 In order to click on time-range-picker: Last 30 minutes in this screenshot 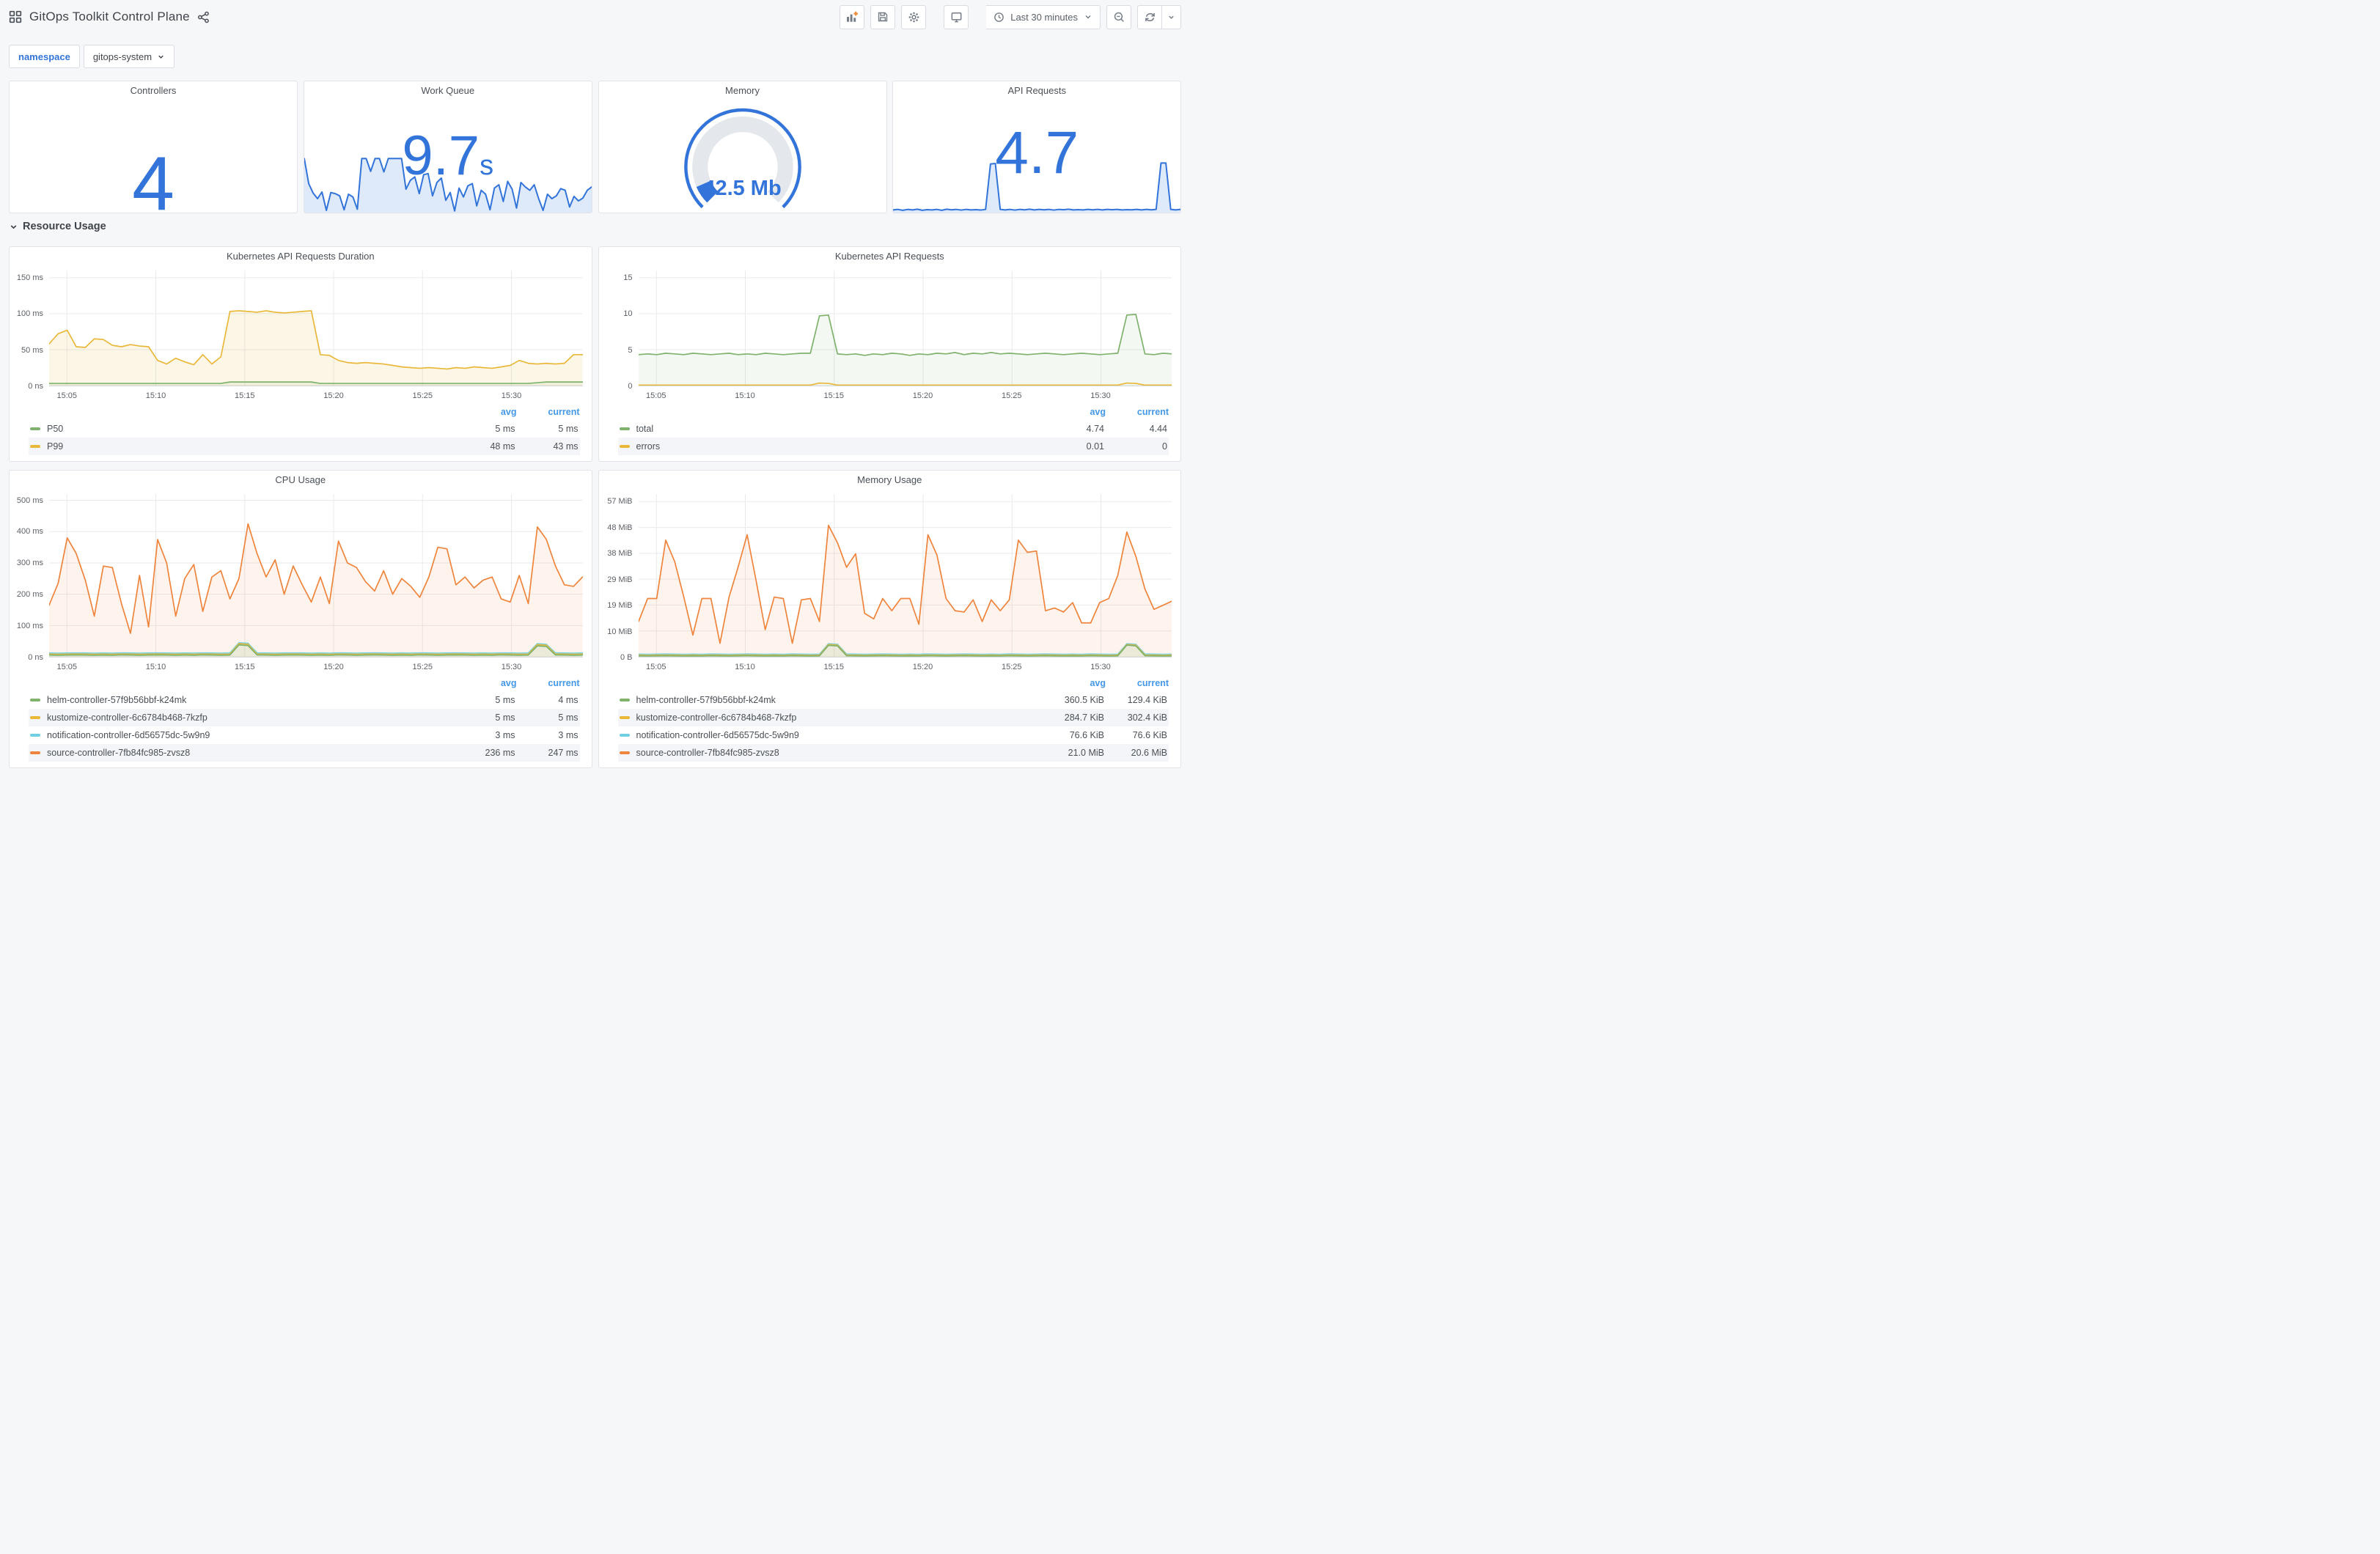, I will do `click(1043, 16)`.